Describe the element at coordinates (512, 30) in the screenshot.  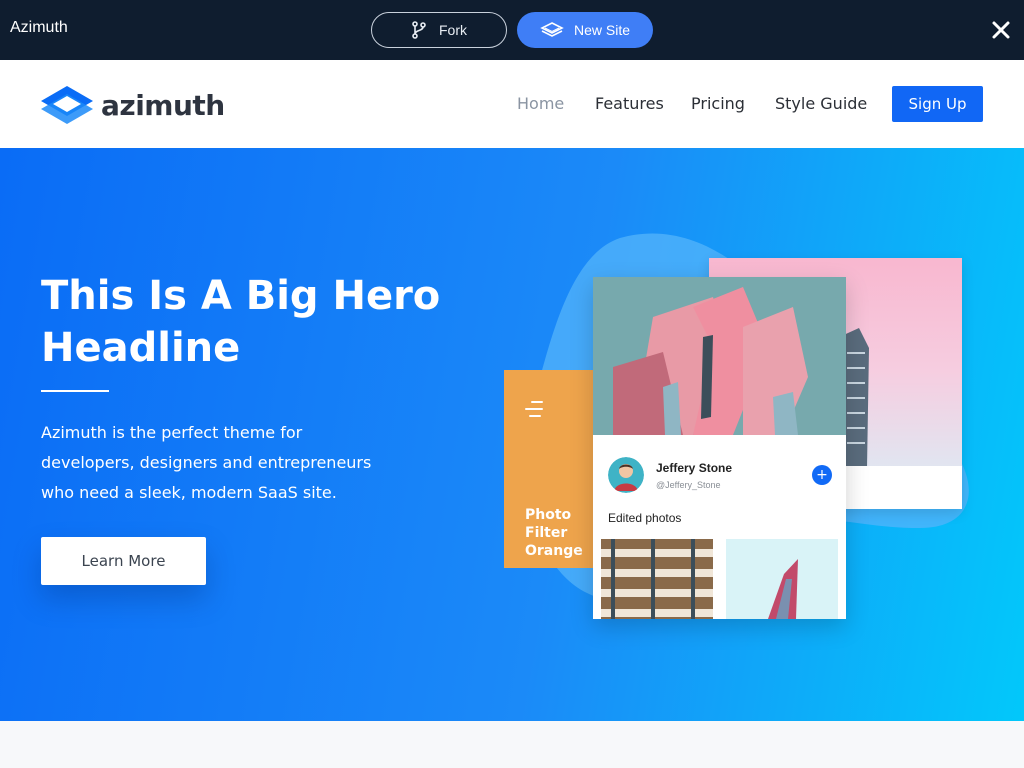
I see `top-bar: Azimuth Fork New Site` at that location.